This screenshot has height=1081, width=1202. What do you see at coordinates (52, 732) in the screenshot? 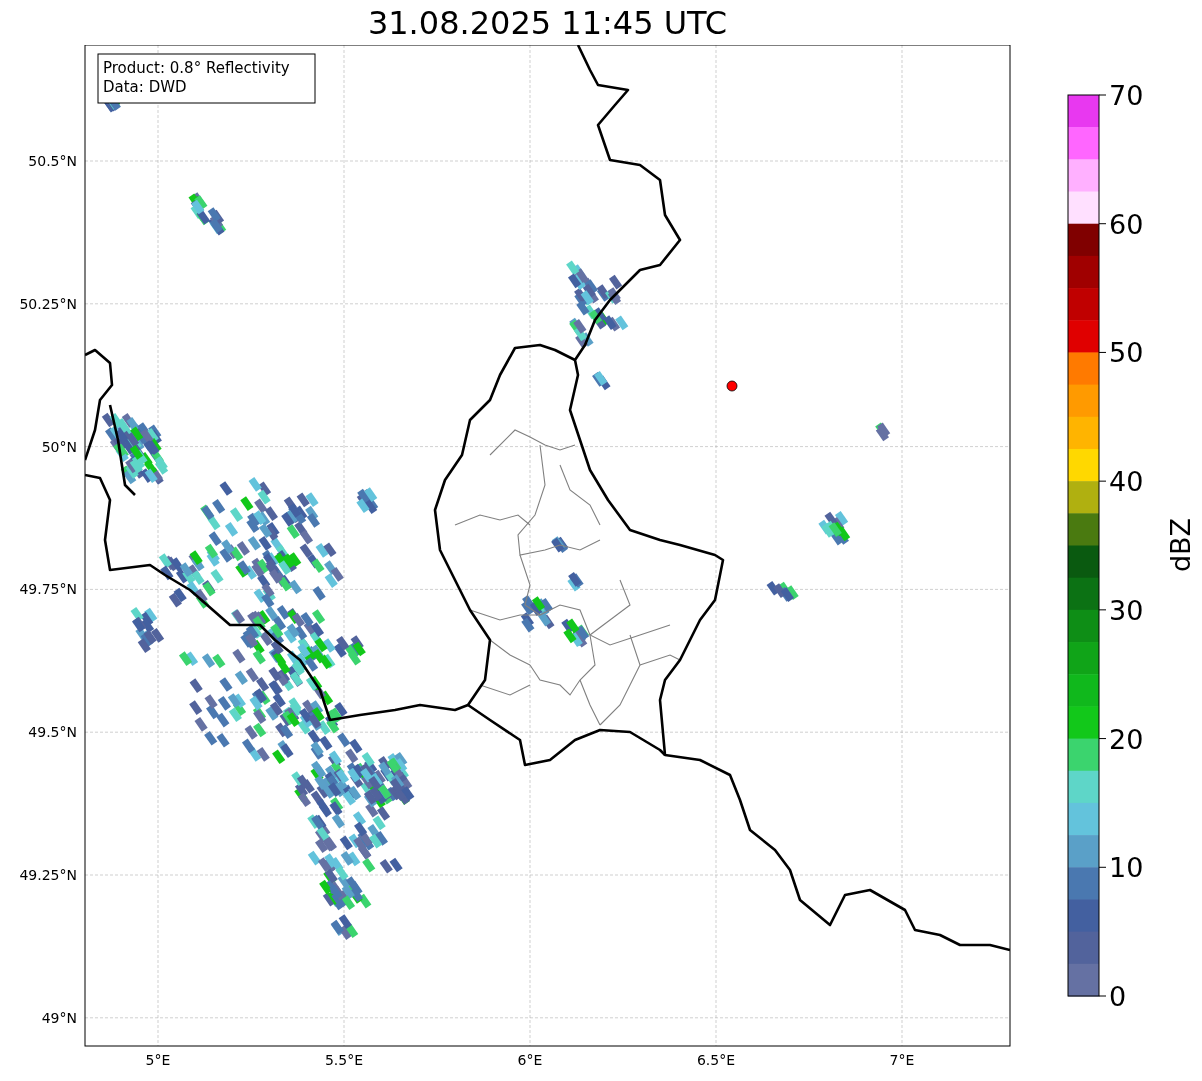
I see `latitude-label: 49.5°N` at bounding box center [52, 732].